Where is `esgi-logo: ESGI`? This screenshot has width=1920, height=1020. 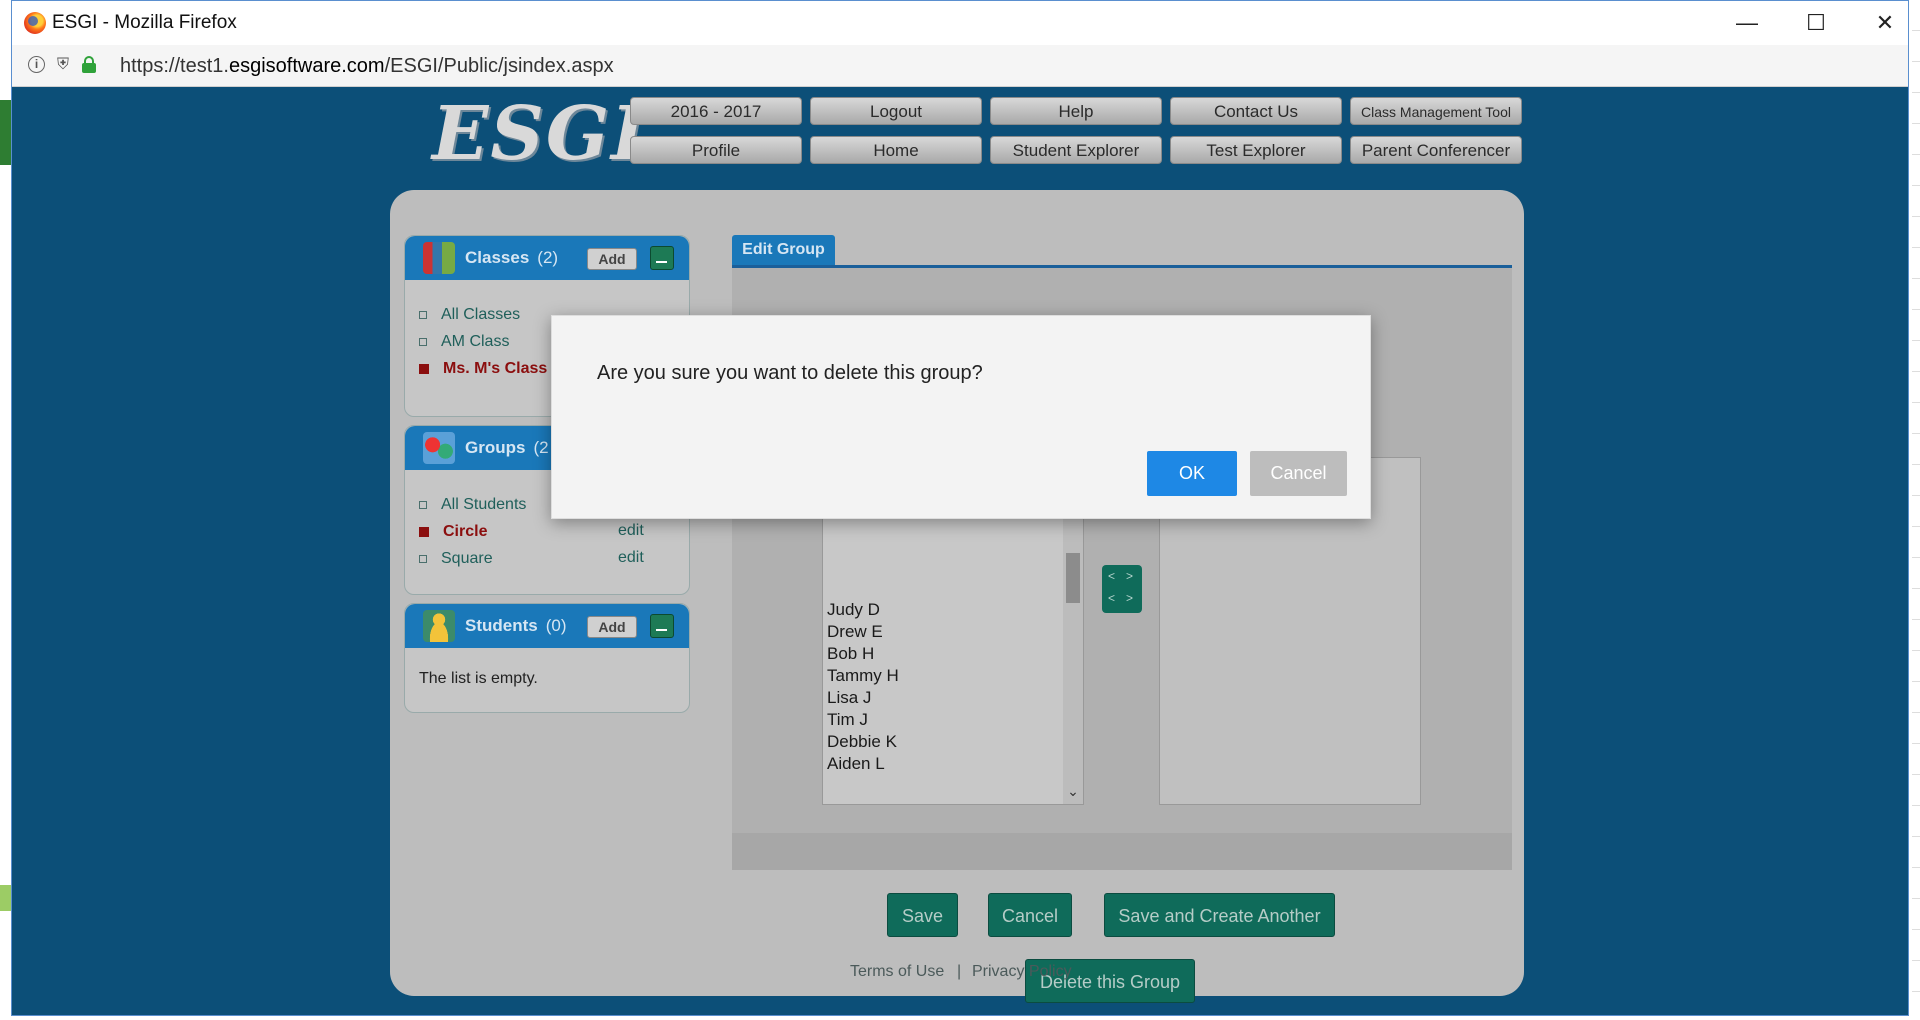 esgi-logo: ESGI is located at coordinates (540, 134).